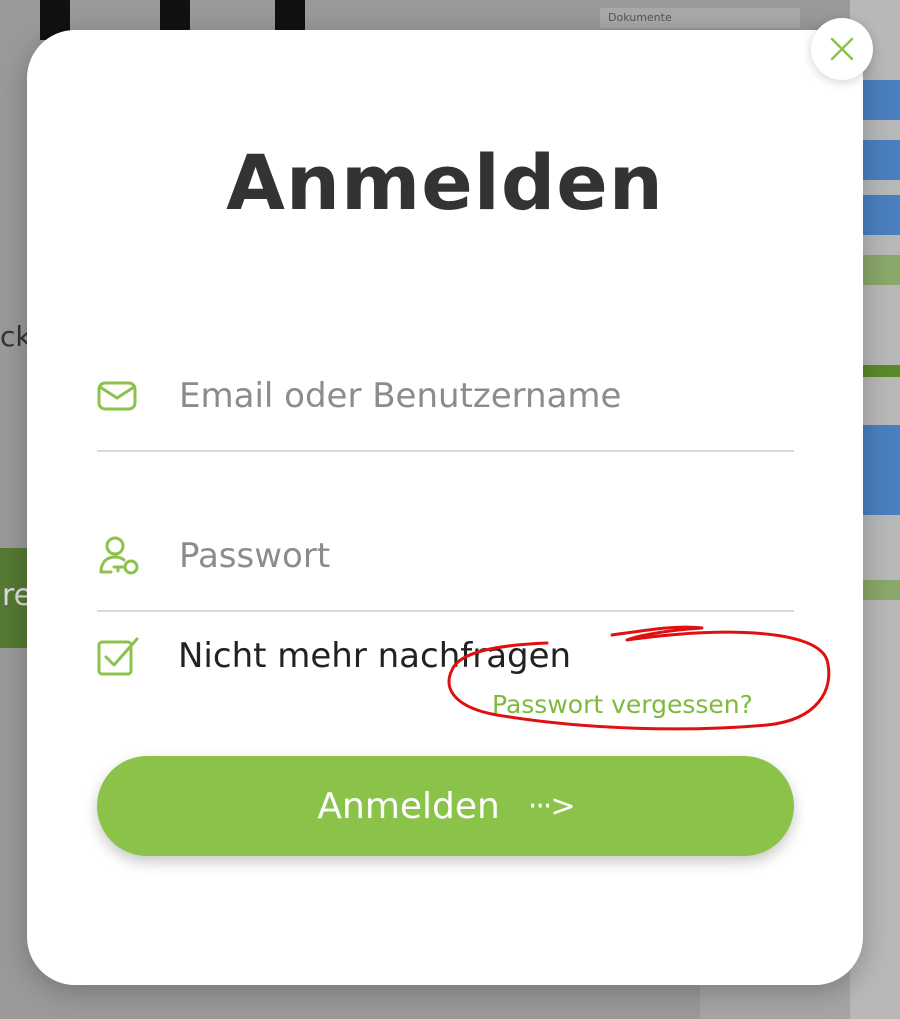 This screenshot has width=900, height=1019. Describe the element at coordinates (16, 598) in the screenshot. I see `background-green-block: re` at that location.